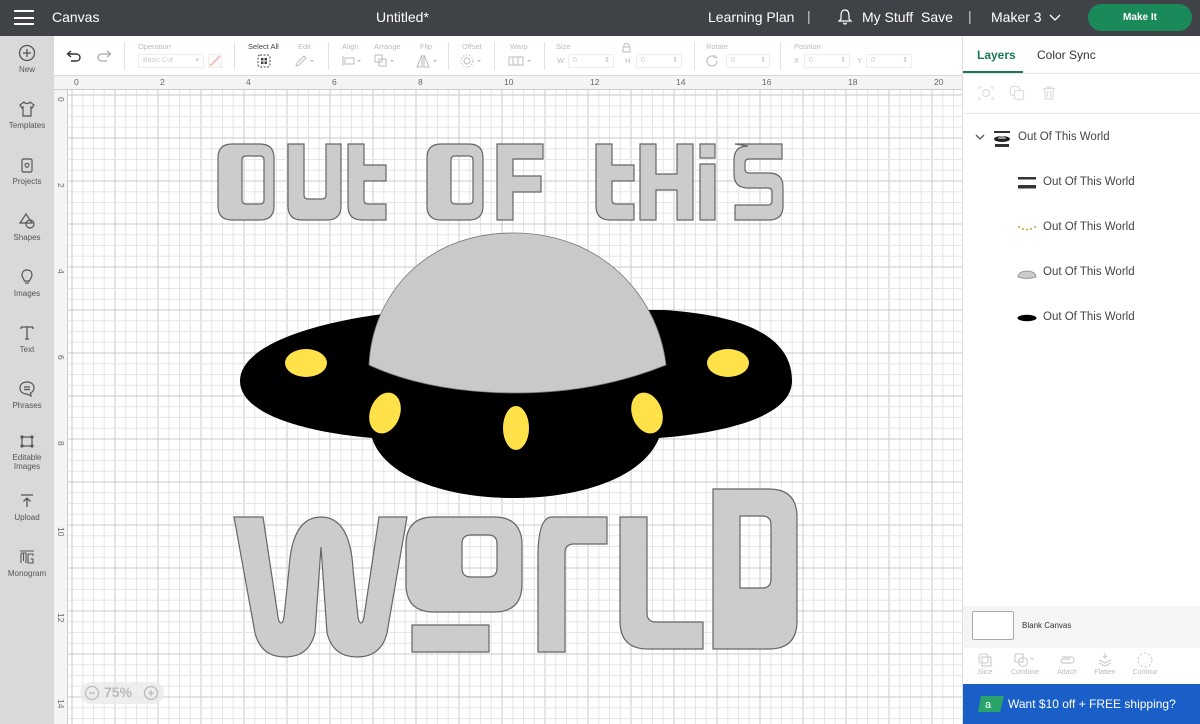 The width and height of the screenshot is (1200, 724). I want to click on app-title: Canvas, so click(76, 17).